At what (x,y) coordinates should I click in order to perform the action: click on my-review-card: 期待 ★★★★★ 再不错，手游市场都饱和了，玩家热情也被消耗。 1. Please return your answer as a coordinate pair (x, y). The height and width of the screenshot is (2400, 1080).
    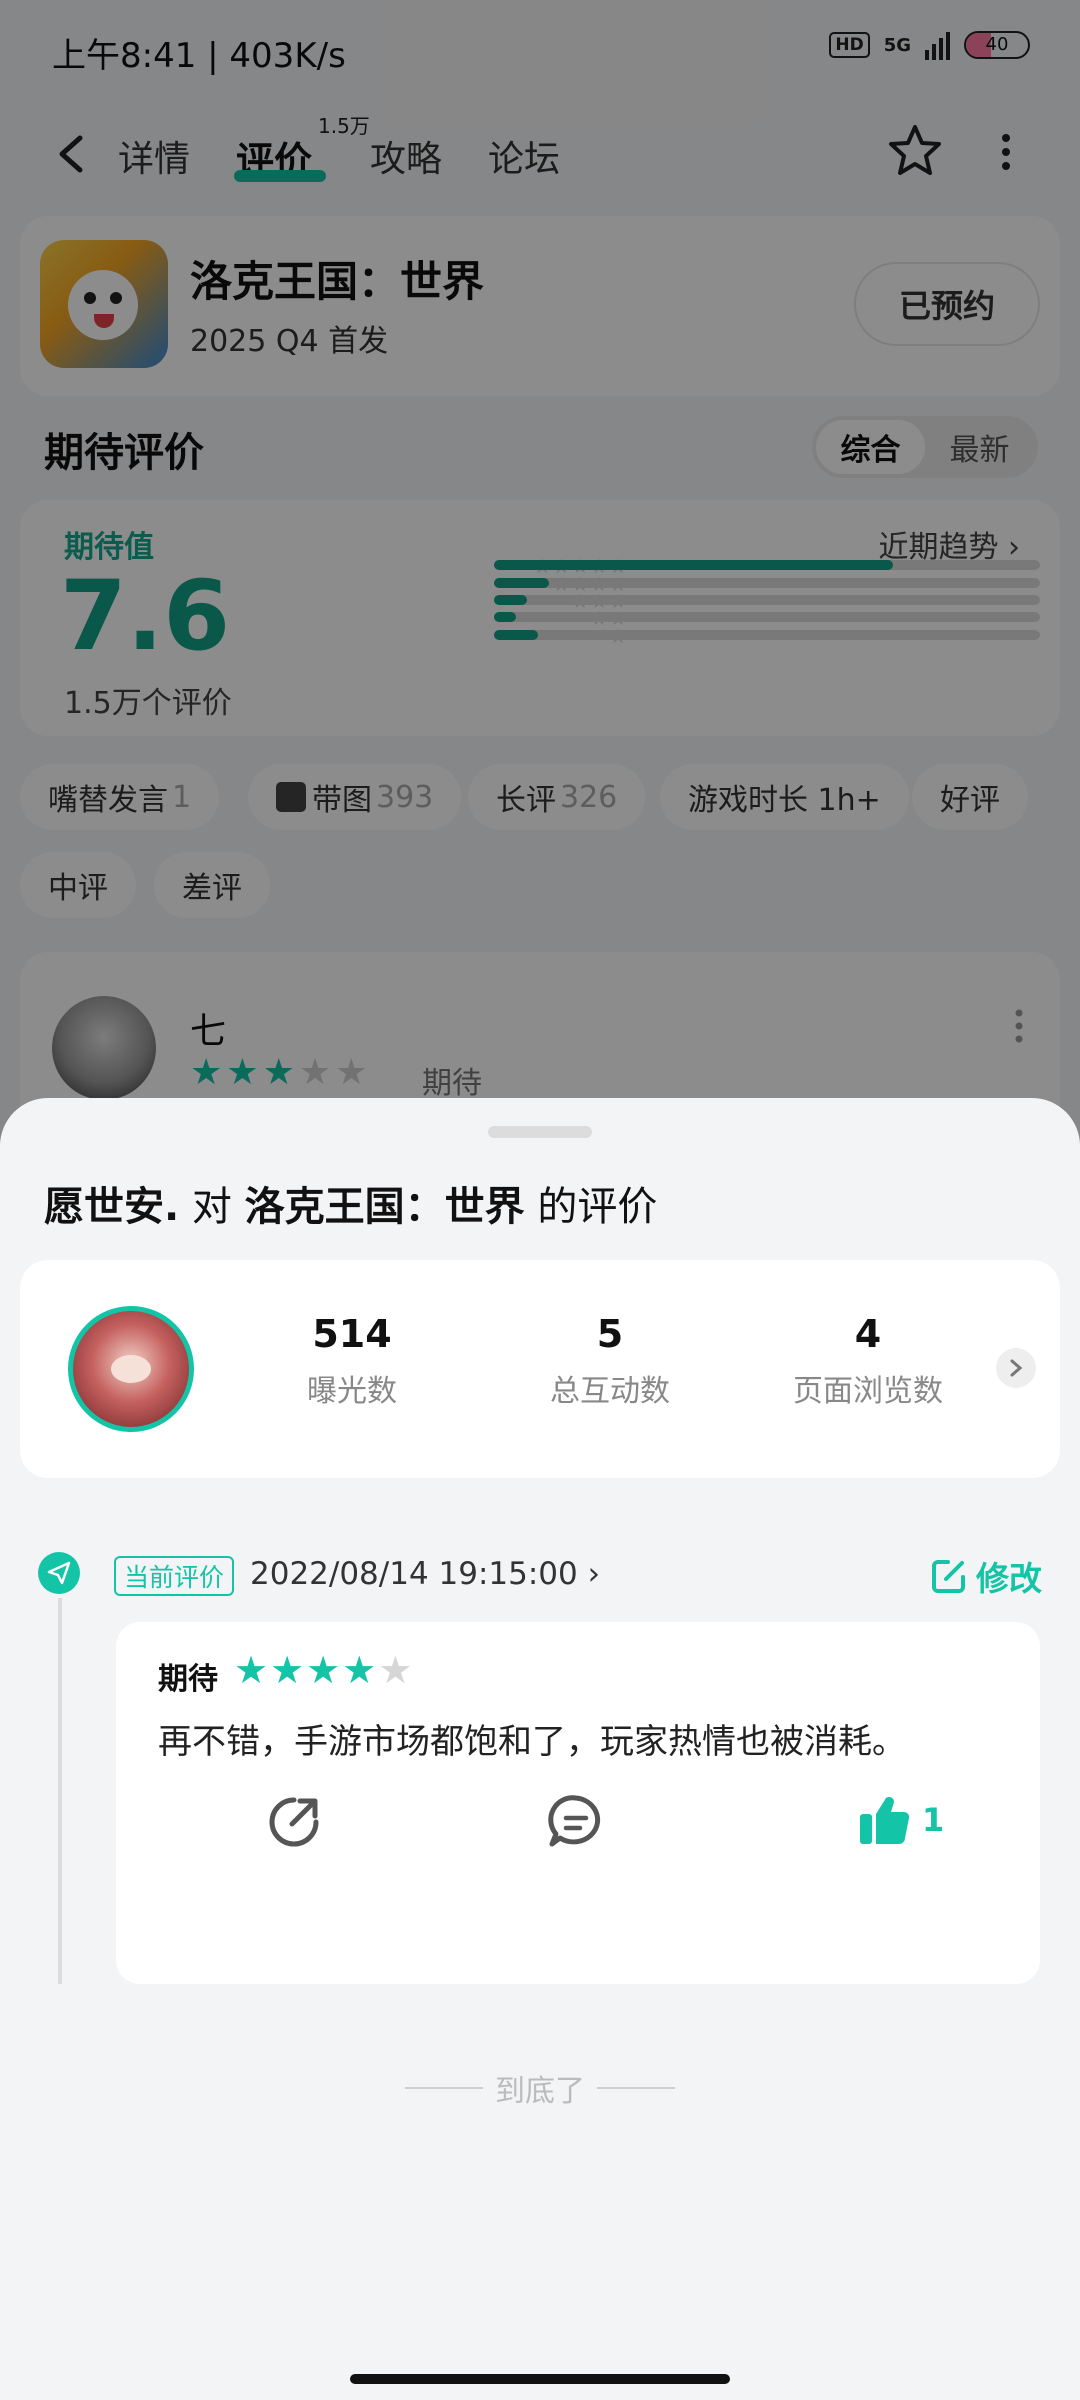
    Looking at the image, I should click on (578, 1803).